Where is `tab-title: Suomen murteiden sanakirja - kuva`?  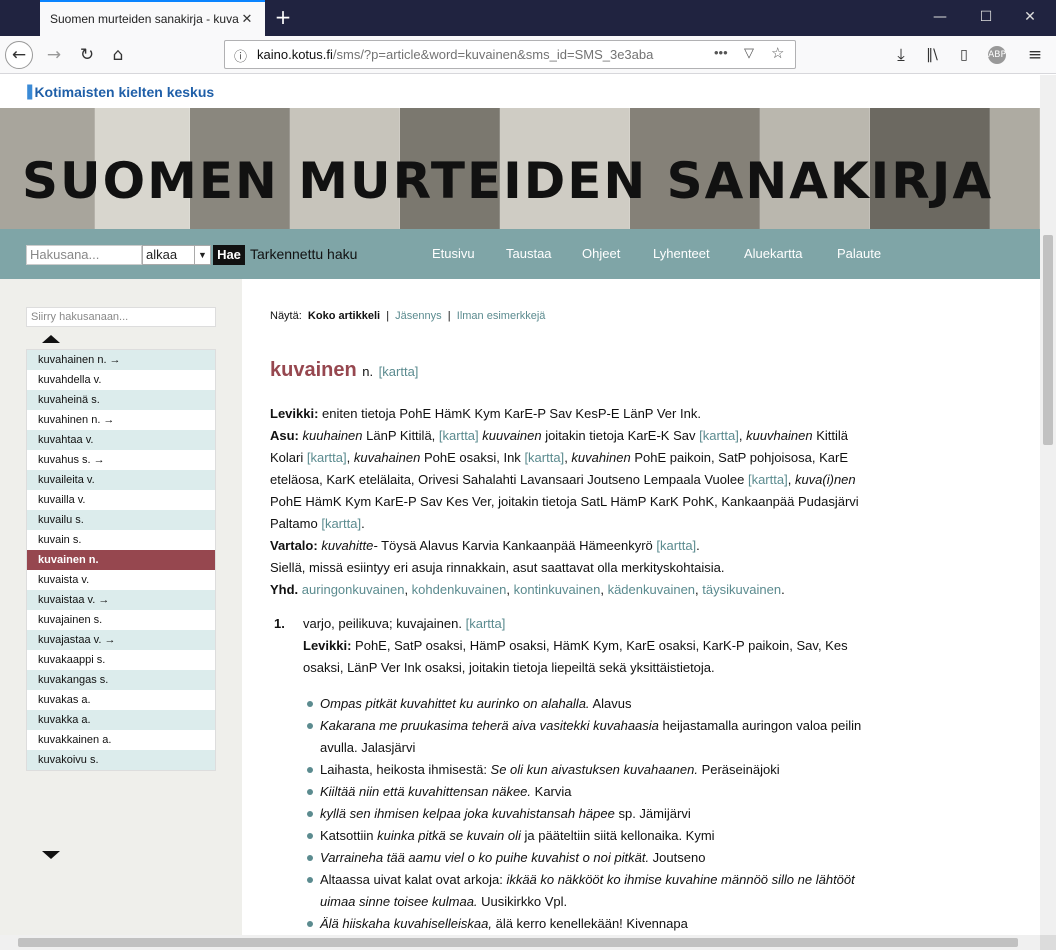 tab-title: Suomen murteiden sanakirja - kuva is located at coordinates (144, 19).